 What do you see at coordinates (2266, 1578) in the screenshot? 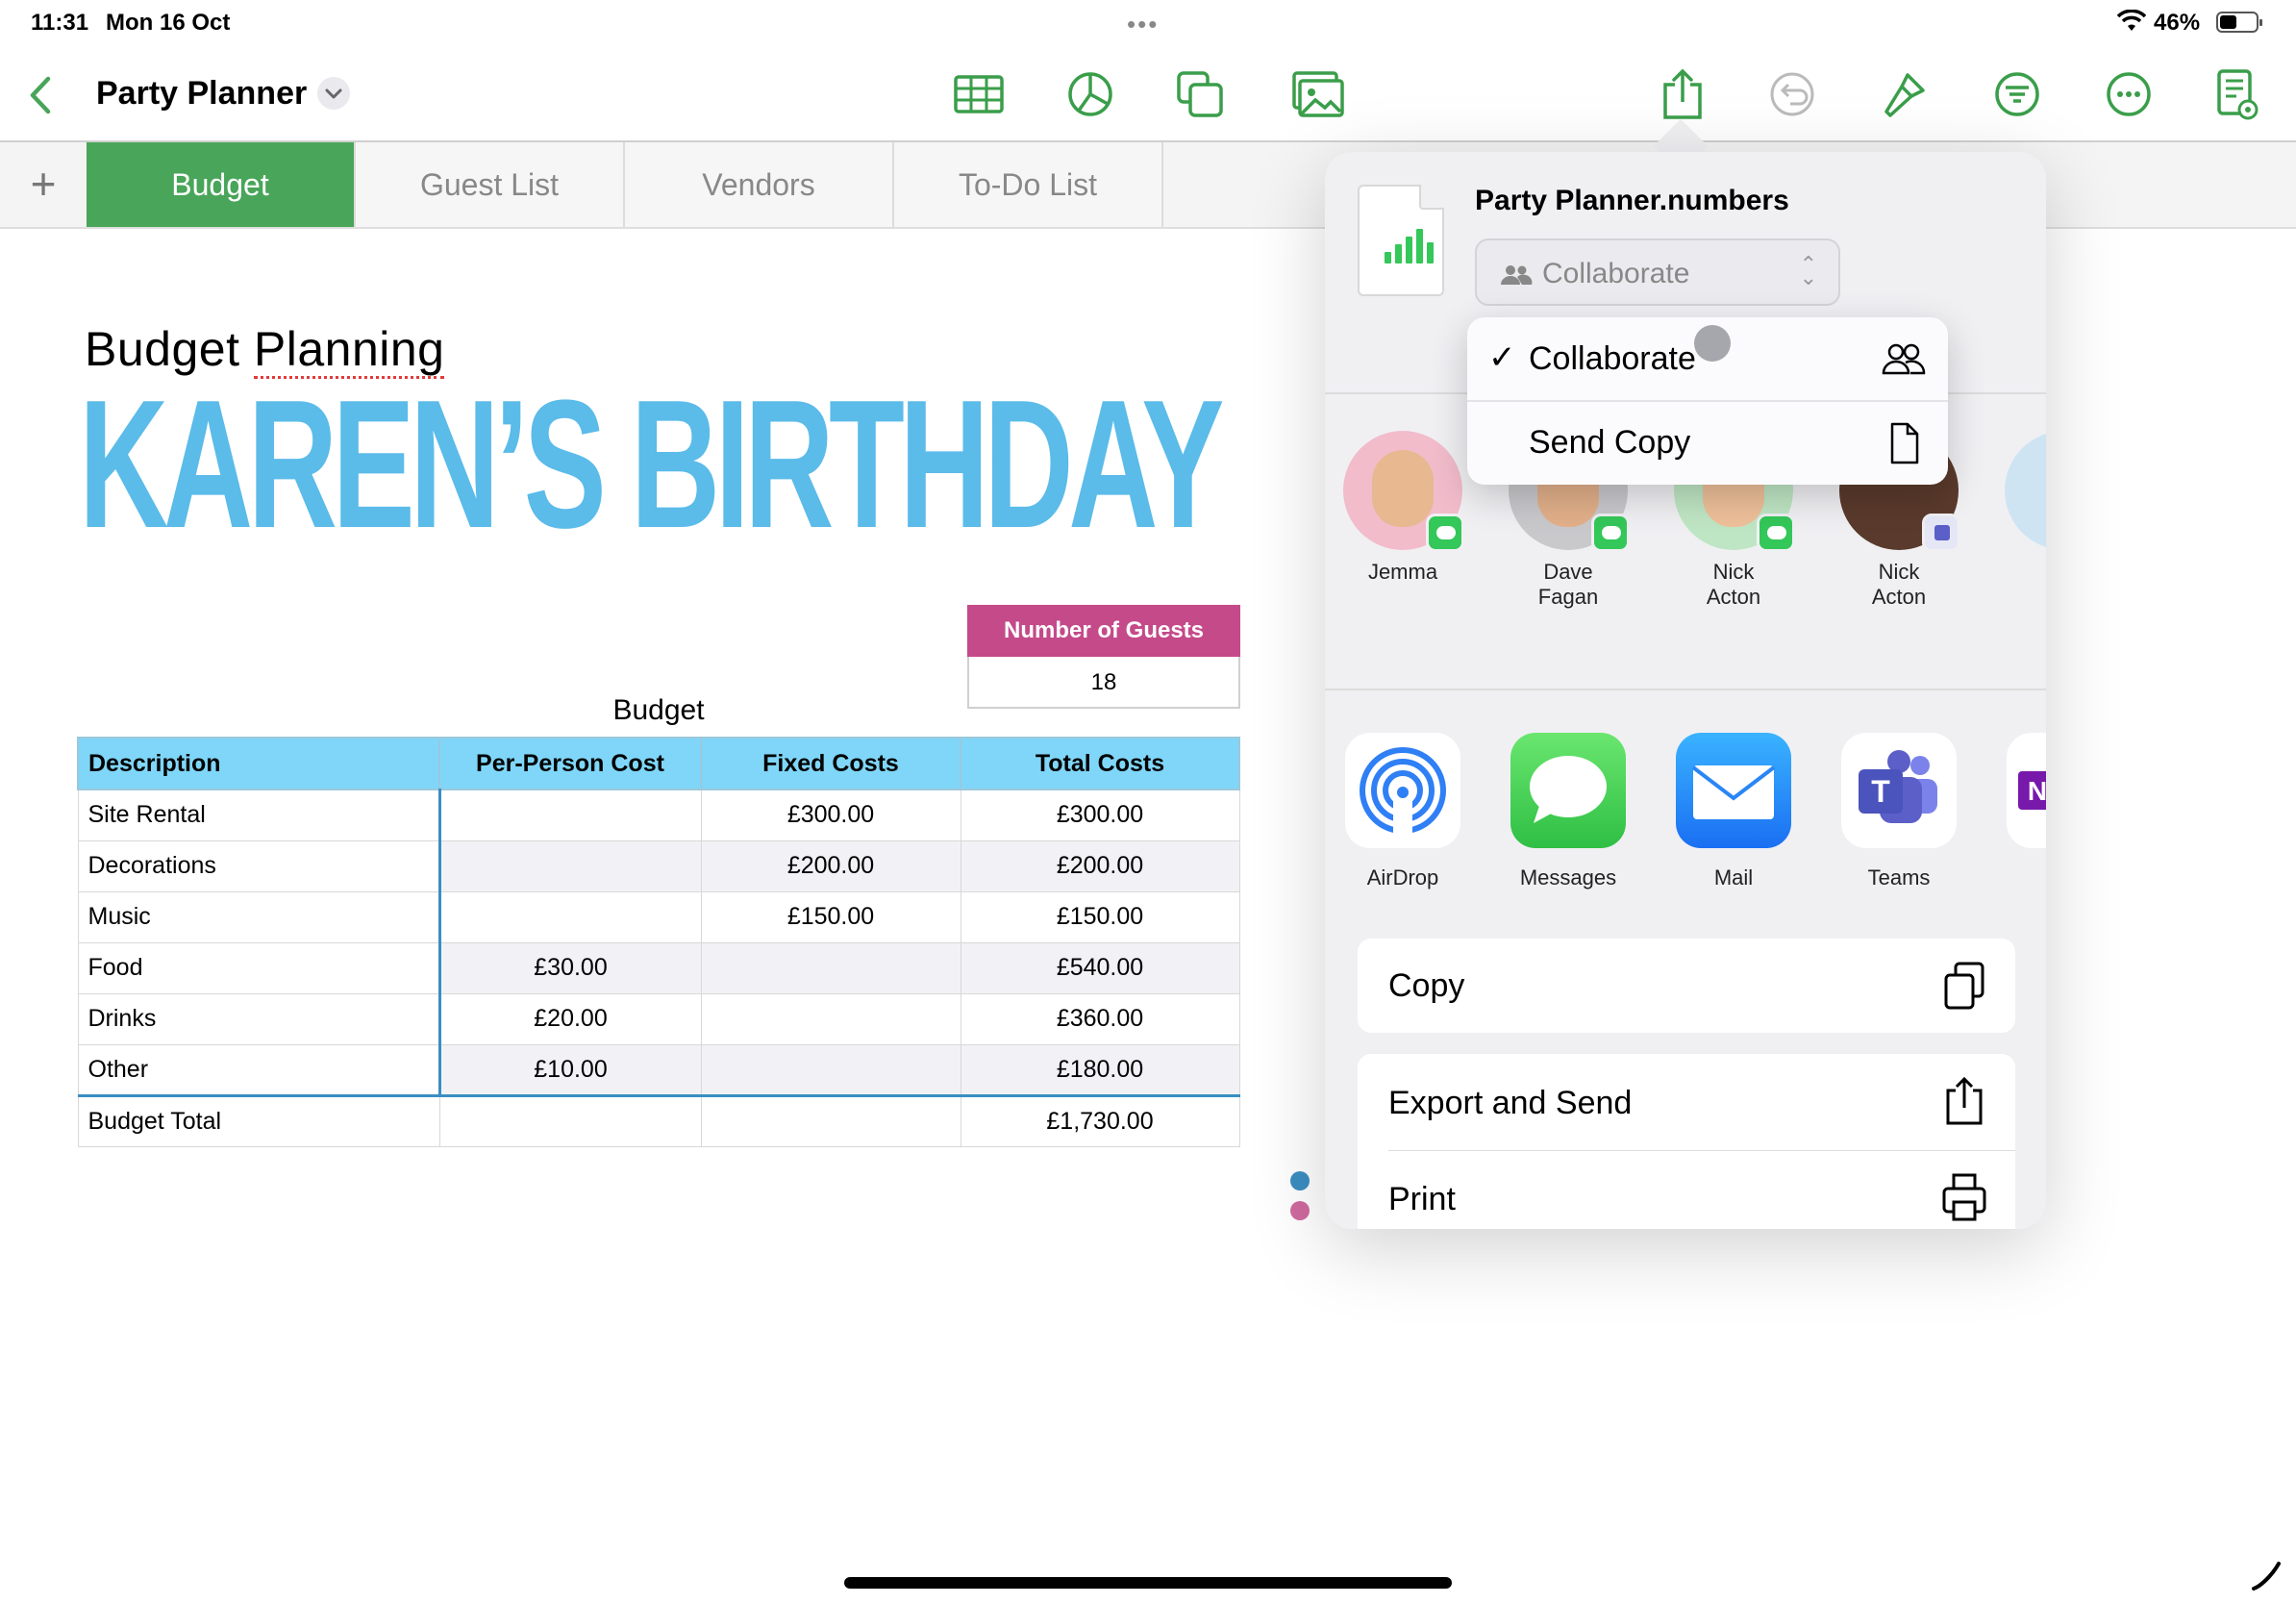
I see `pencil-icon` at bounding box center [2266, 1578].